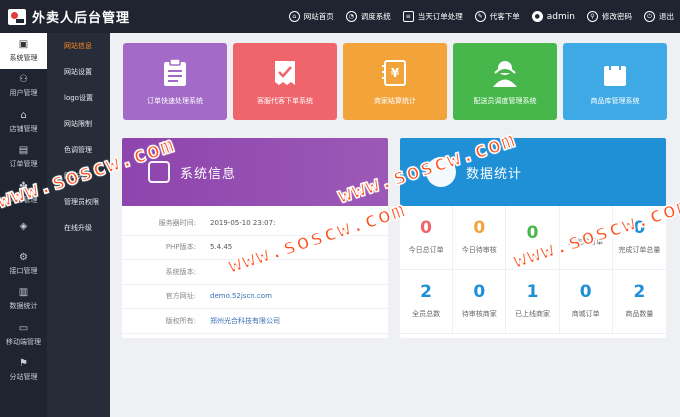 The image size is (680, 417). I want to click on stat-cell: 0 商城订单, so click(586, 302).